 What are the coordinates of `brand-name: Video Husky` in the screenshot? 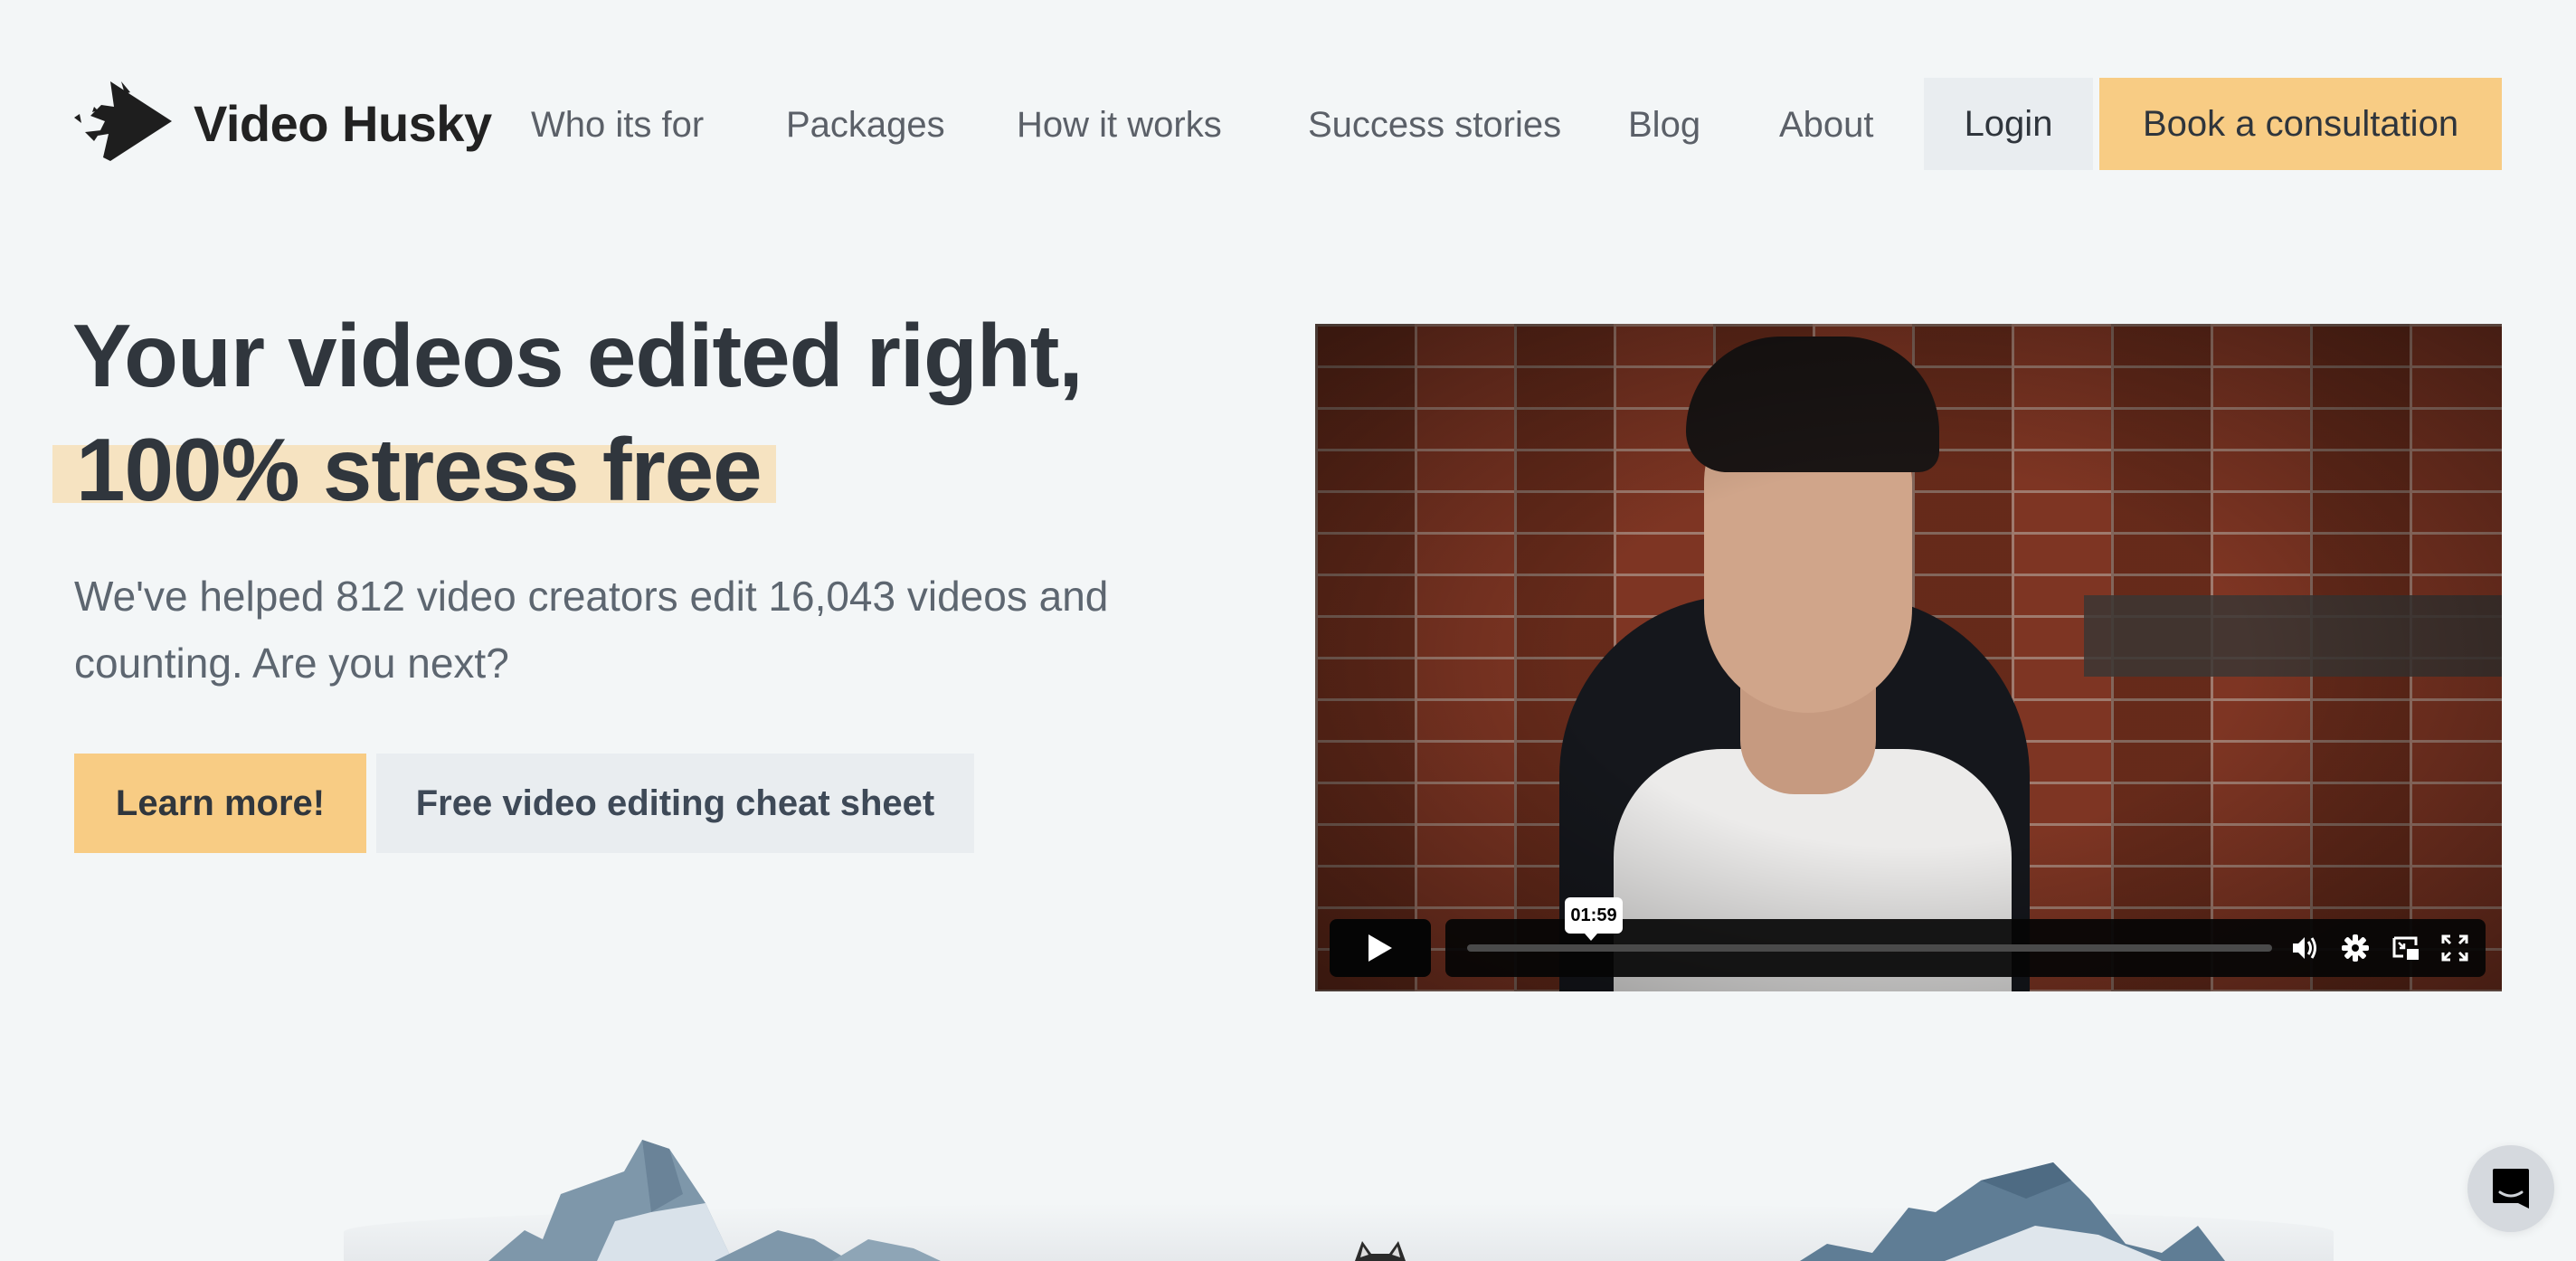 It's located at (343, 123).